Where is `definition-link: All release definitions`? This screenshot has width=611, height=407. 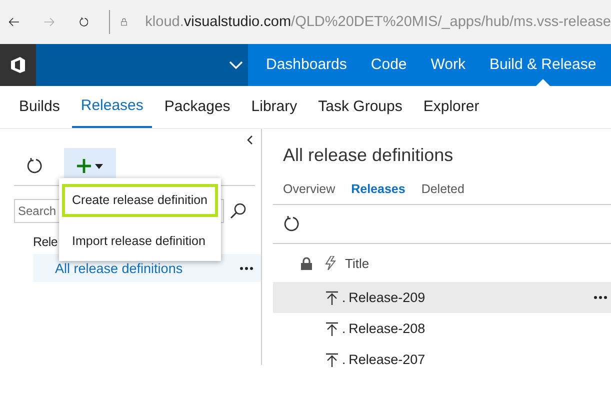 definition-link: All release definitions is located at coordinates (119, 268).